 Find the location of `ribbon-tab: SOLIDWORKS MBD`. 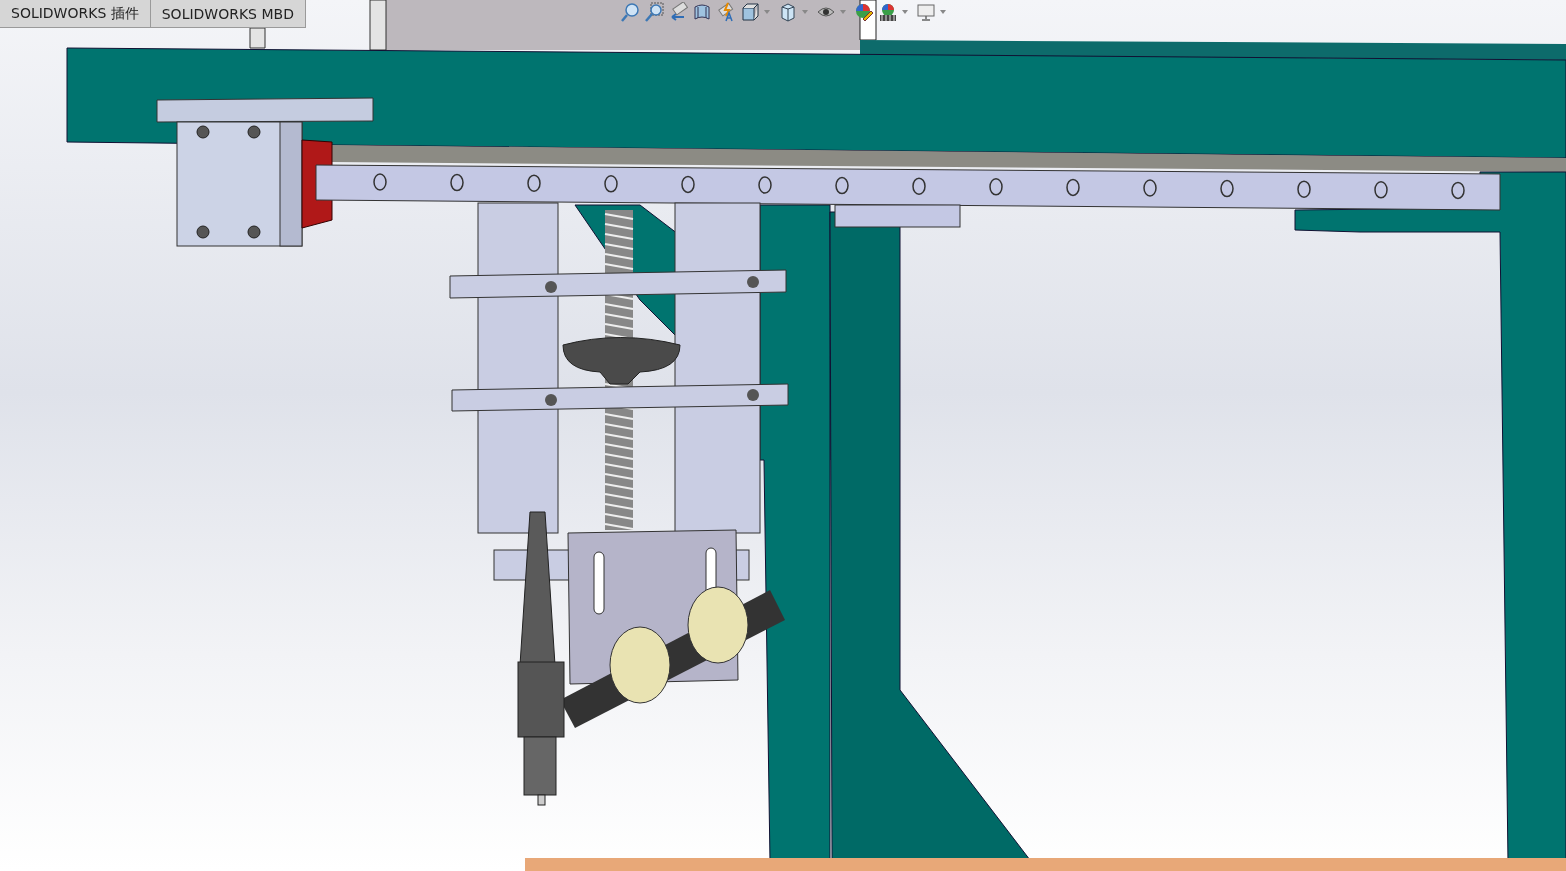

ribbon-tab: SOLIDWORKS MBD is located at coordinates (228, 14).